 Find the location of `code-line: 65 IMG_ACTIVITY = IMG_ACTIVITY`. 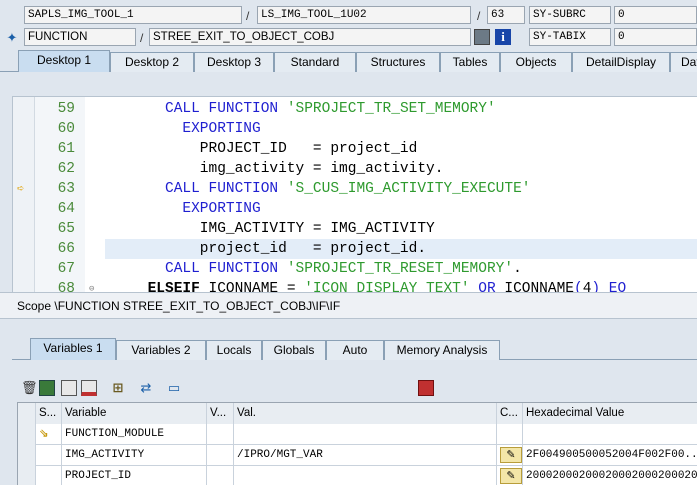

code-line: 65 IMG_ACTIVITY = IMG_ACTIVITY is located at coordinates (355, 229).